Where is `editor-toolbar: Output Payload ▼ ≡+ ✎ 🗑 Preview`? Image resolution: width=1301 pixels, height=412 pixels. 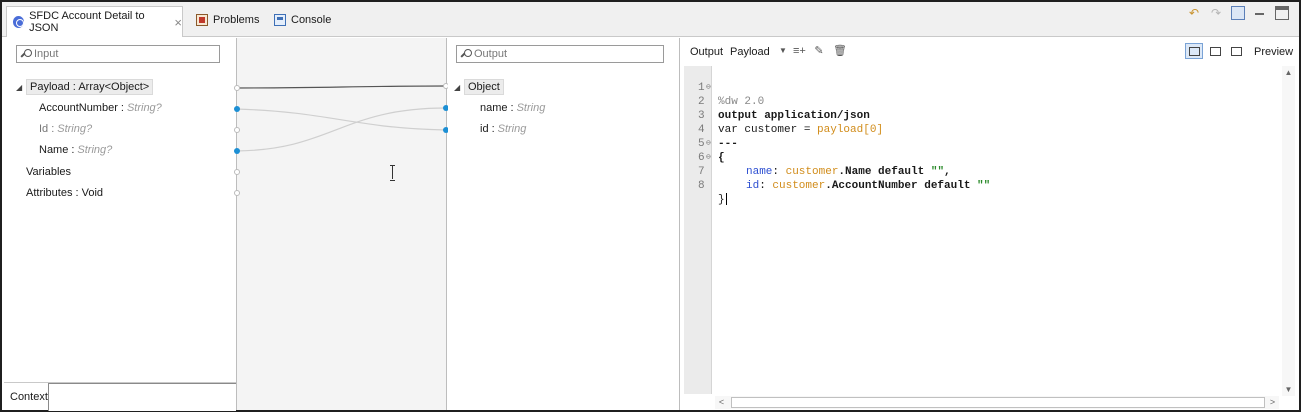 editor-toolbar: Output Payload ▼ ≡+ ✎ 🗑 Preview is located at coordinates (990, 51).